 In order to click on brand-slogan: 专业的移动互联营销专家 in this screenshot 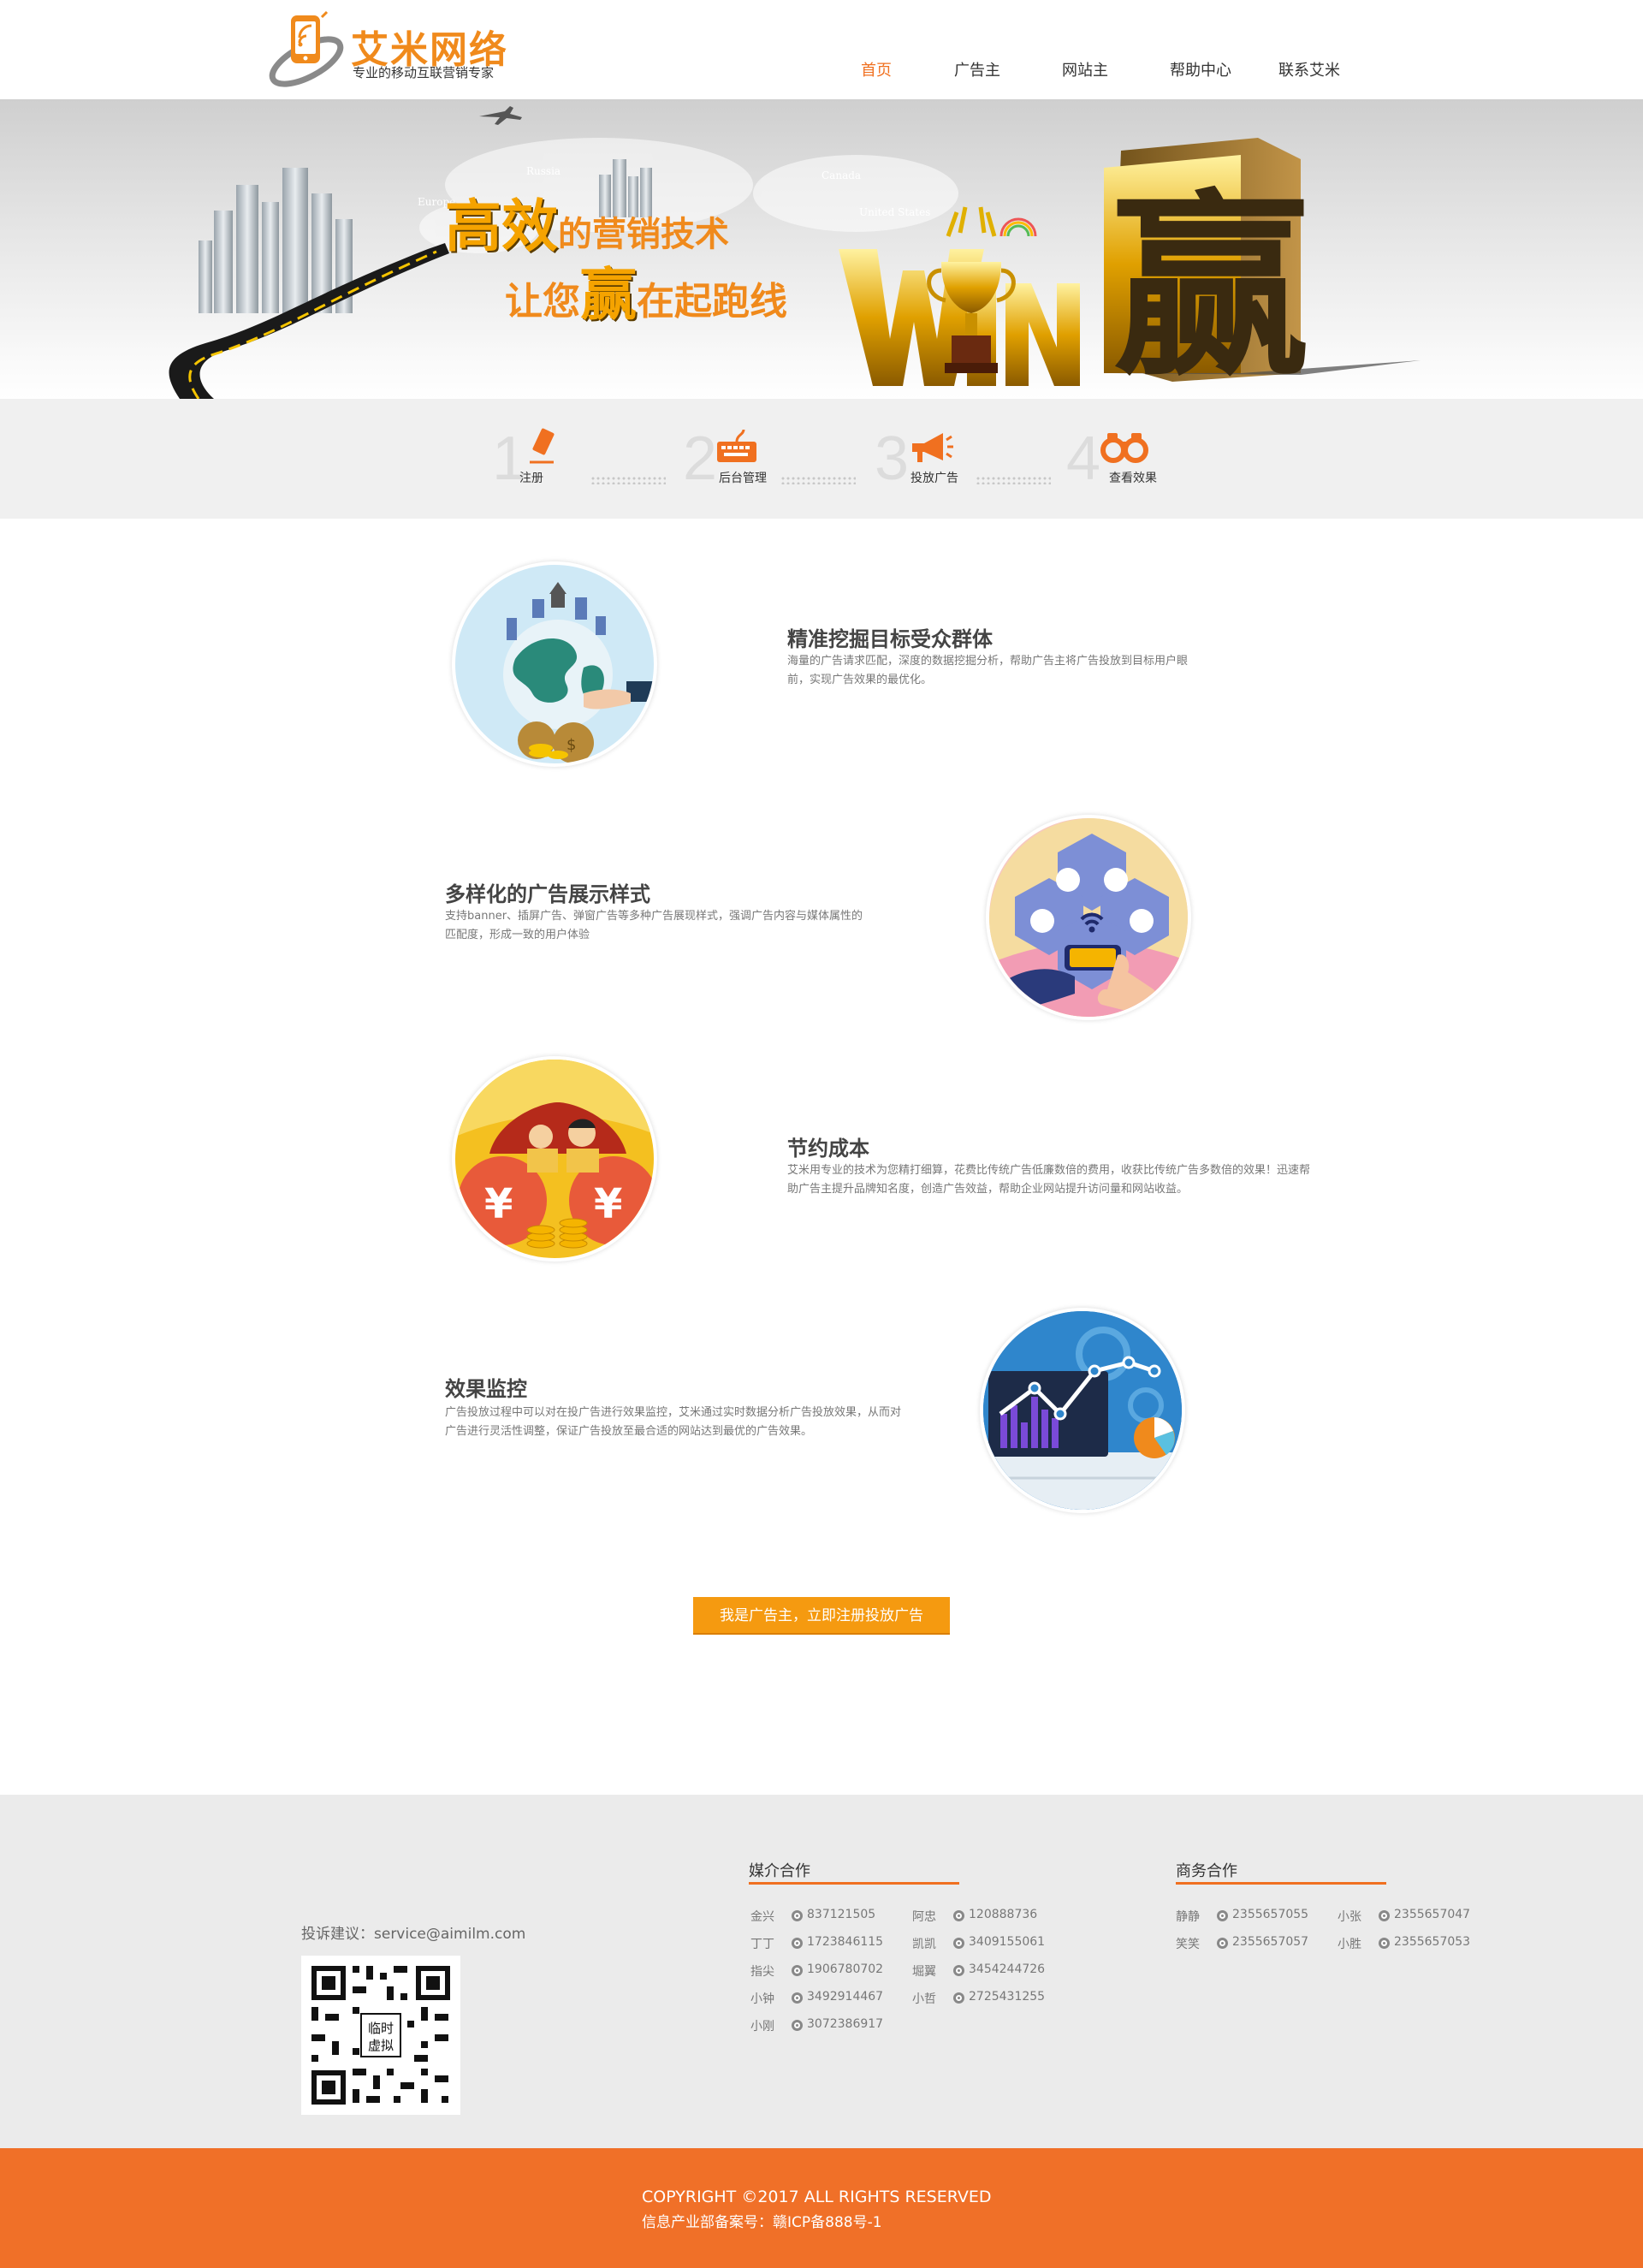, I will do `click(424, 73)`.